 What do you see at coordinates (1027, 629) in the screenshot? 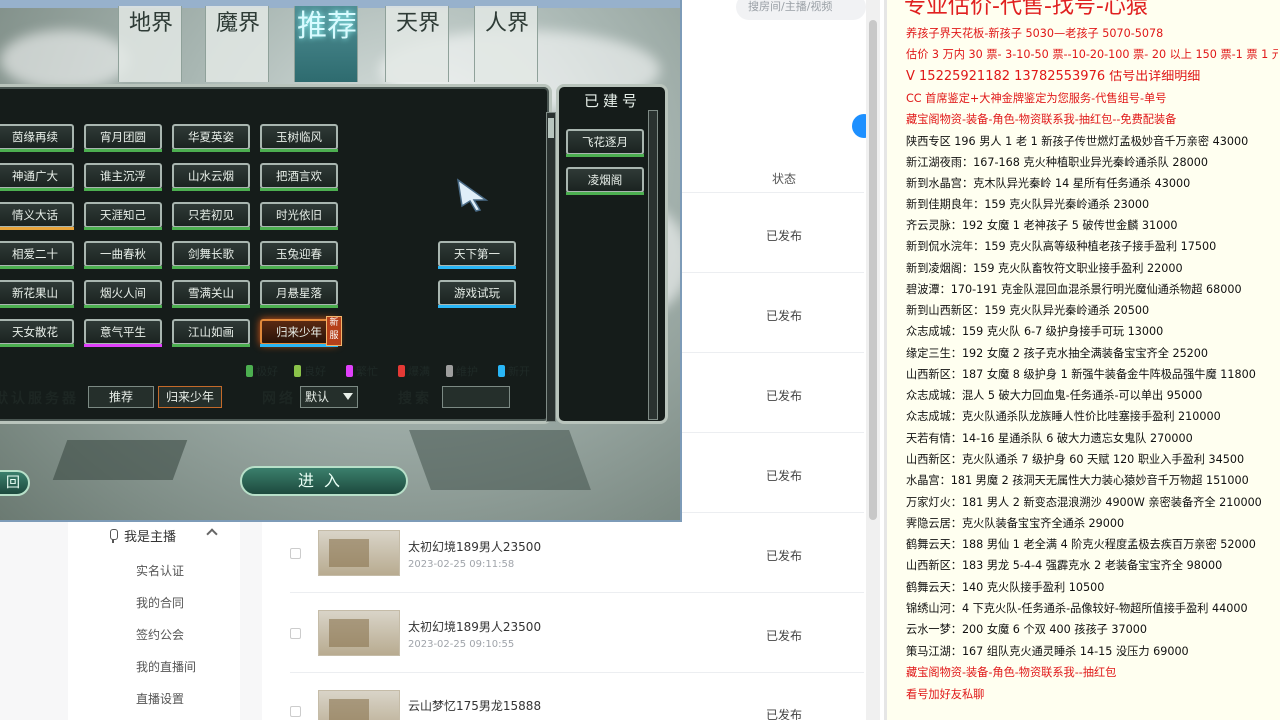
I see `overlay-line: 云水一梦：200 女魔 6 个双 400 孩孩子 37000` at bounding box center [1027, 629].